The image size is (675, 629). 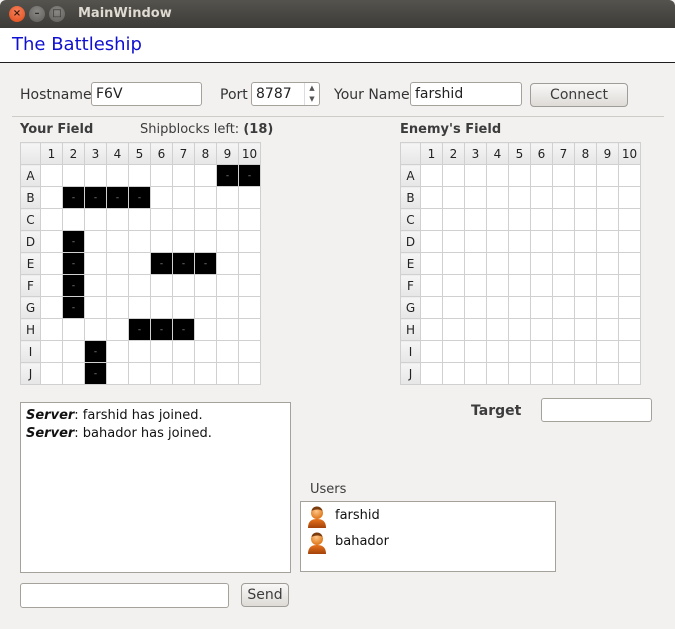 I want to click on enemy-cell-d10, so click(x=629, y=241).